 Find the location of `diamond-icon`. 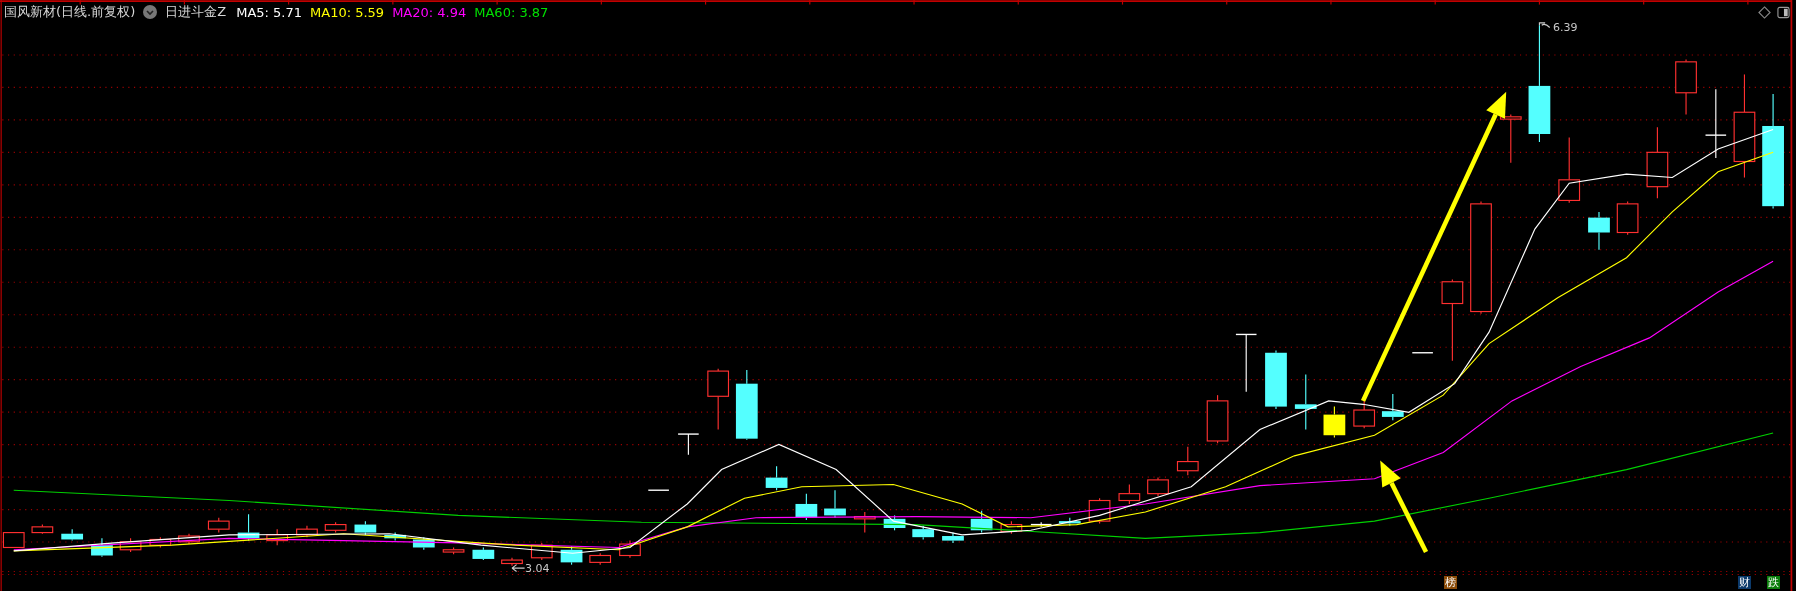

diamond-icon is located at coordinates (1764, 12).